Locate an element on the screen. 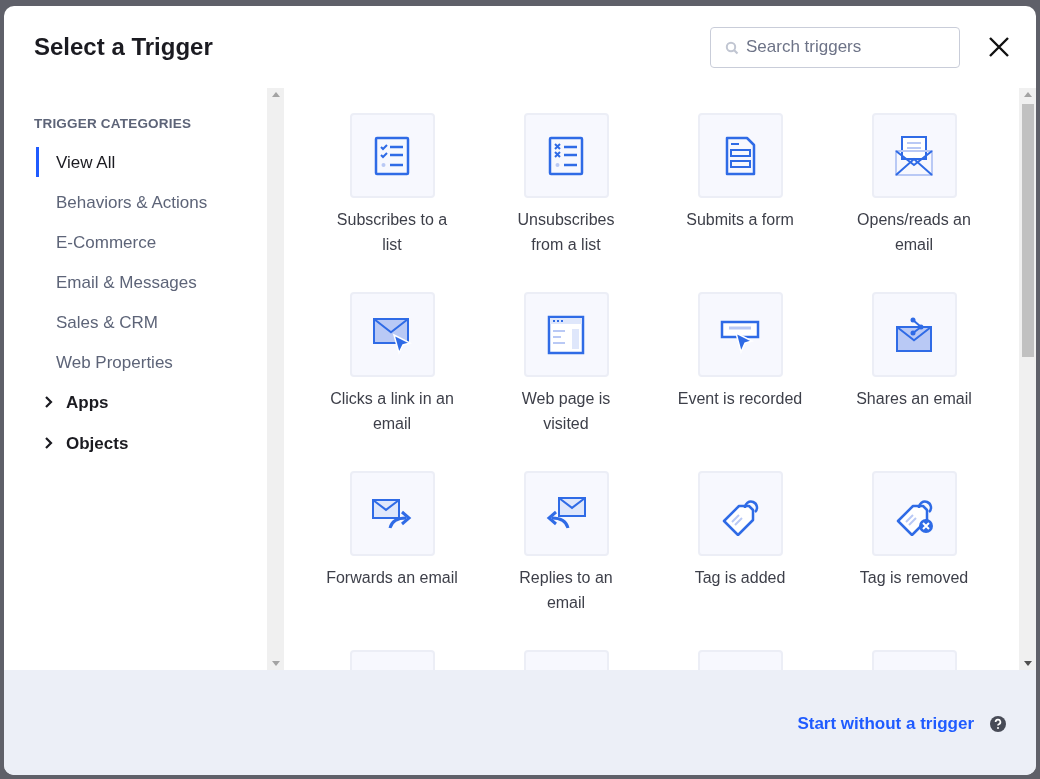  trigger-label: Subscribes to a list is located at coordinates (392, 232).